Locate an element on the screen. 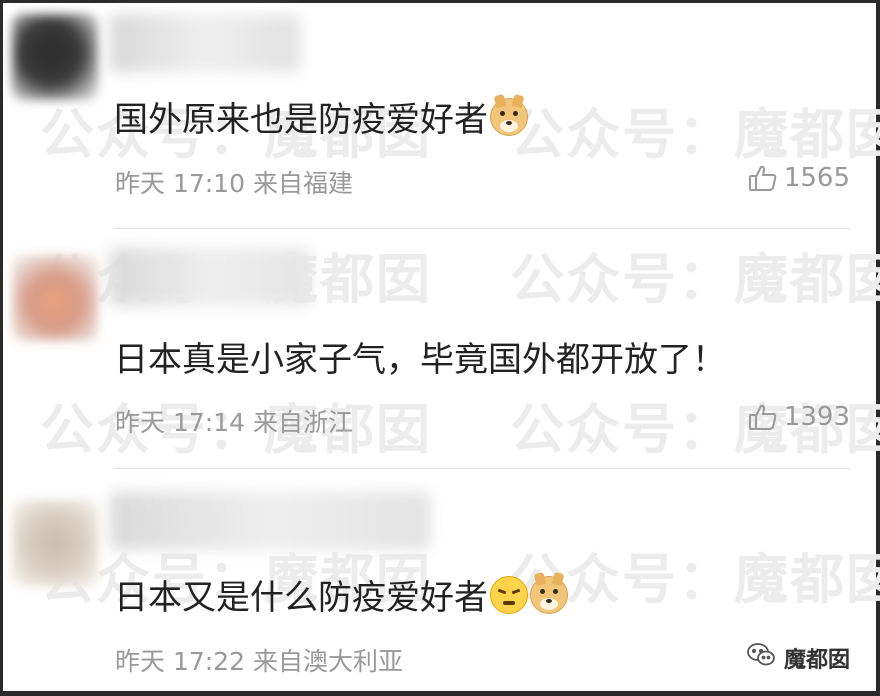 The height and width of the screenshot is (696, 880). like-count: 1565 is located at coordinates (816, 178).